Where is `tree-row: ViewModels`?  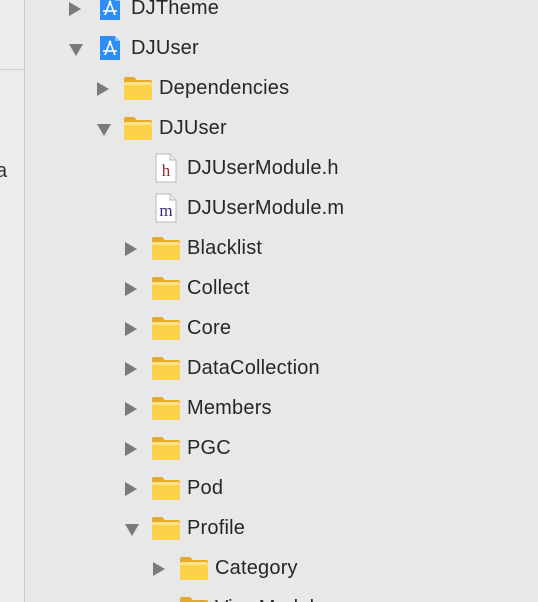
tree-row: ViewModels is located at coordinates (281, 595).